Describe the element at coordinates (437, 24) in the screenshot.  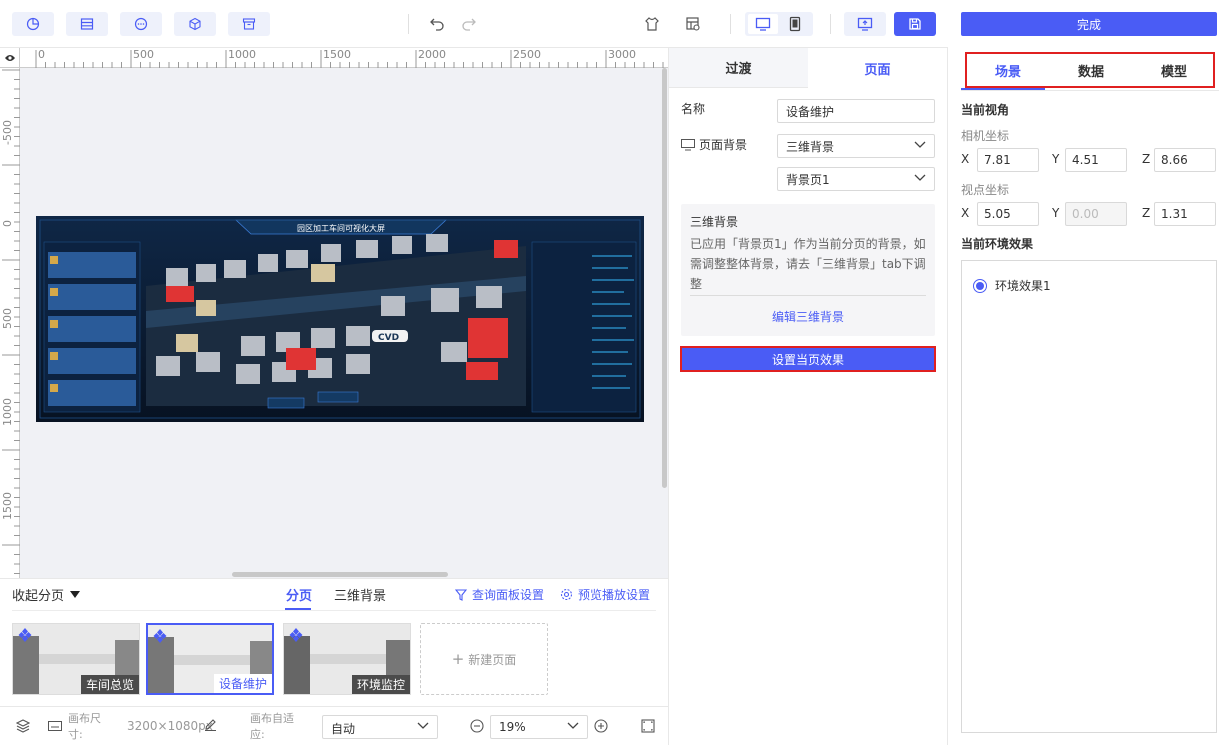
I see `undo-icon` at that location.